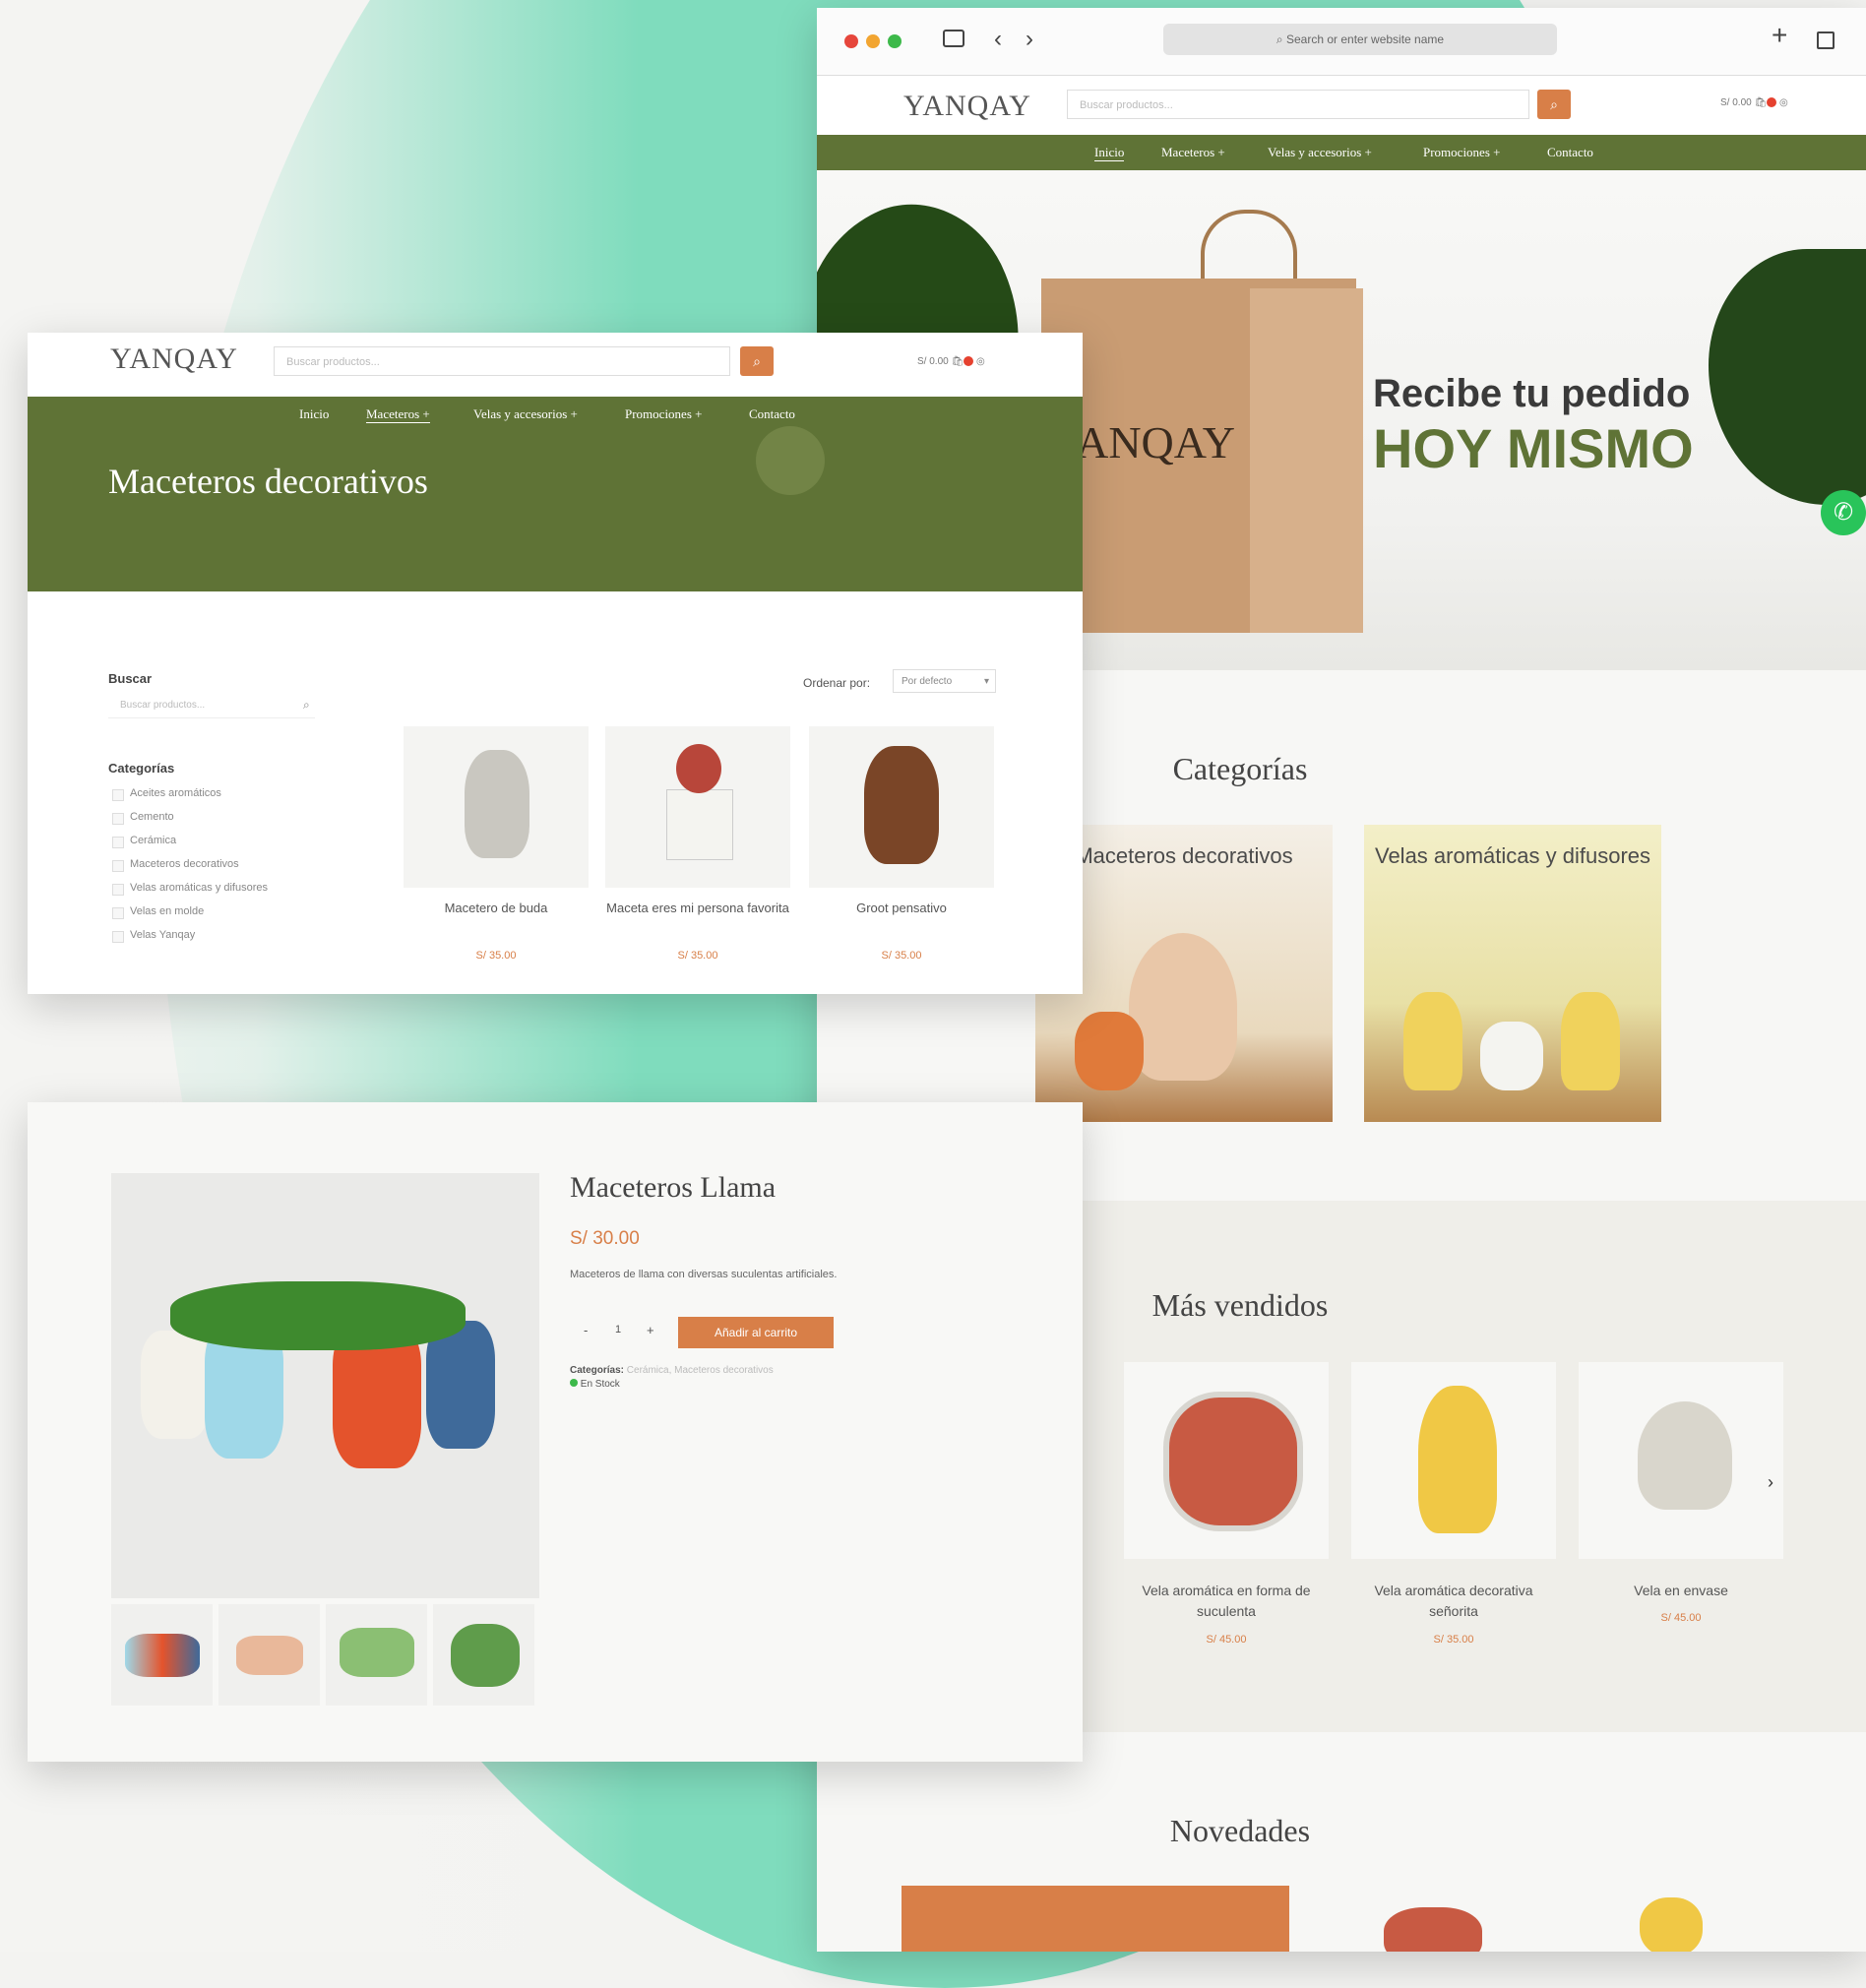 This screenshot has width=1866, height=1988. What do you see at coordinates (574, 1383) in the screenshot?
I see `in-stock-icon` at bounding box center [574, 1383].